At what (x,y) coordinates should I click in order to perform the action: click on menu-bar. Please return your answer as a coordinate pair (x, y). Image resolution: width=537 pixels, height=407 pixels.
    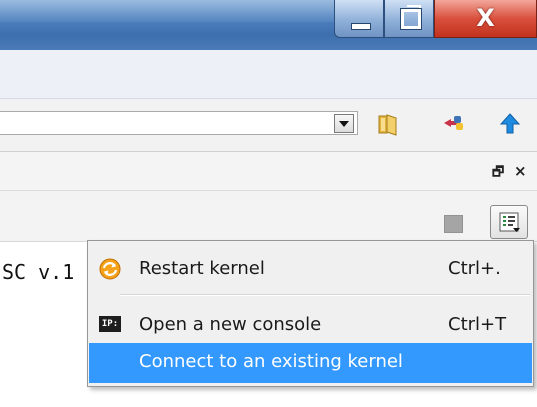
    Looking at the image, I should click on (268, 74).